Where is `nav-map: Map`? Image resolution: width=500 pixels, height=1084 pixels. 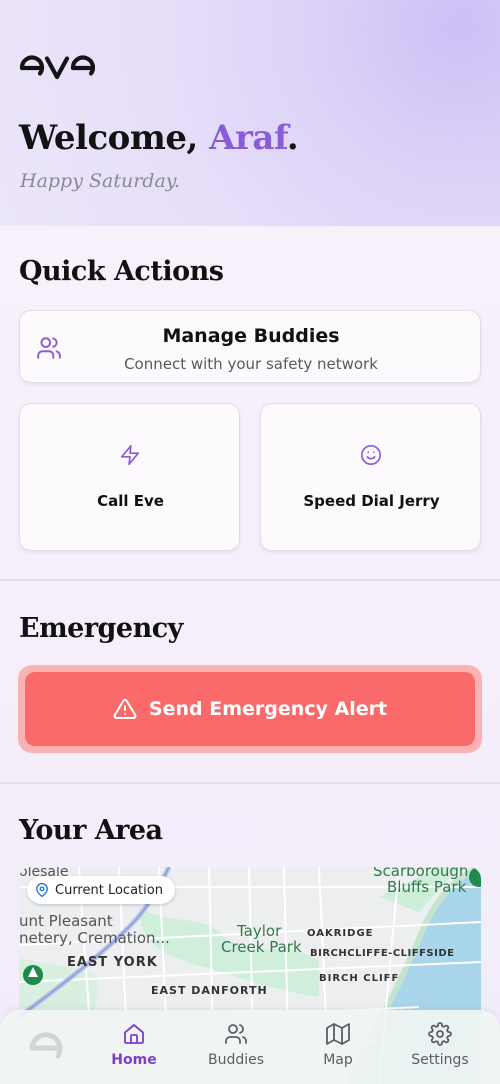 nav-map: Map is located at coordinates (338, 1045).